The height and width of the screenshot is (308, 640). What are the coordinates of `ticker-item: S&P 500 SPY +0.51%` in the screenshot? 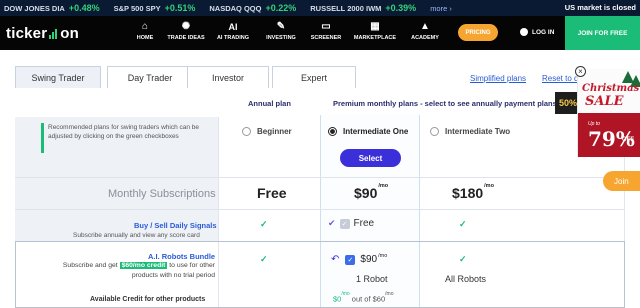 It's located at (155, 8).